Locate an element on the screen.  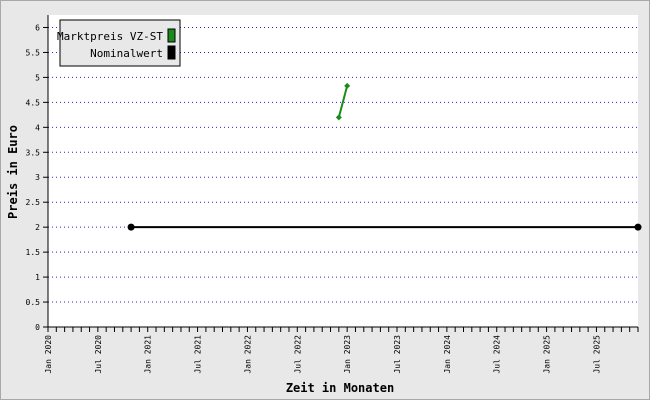
y-tick-label: 6 is located at coordinates (37, 27).